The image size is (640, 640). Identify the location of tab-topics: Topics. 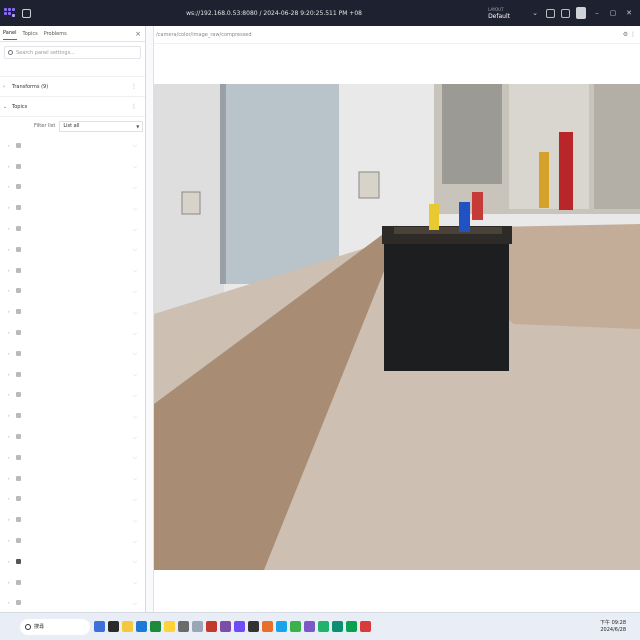
(30, 34).